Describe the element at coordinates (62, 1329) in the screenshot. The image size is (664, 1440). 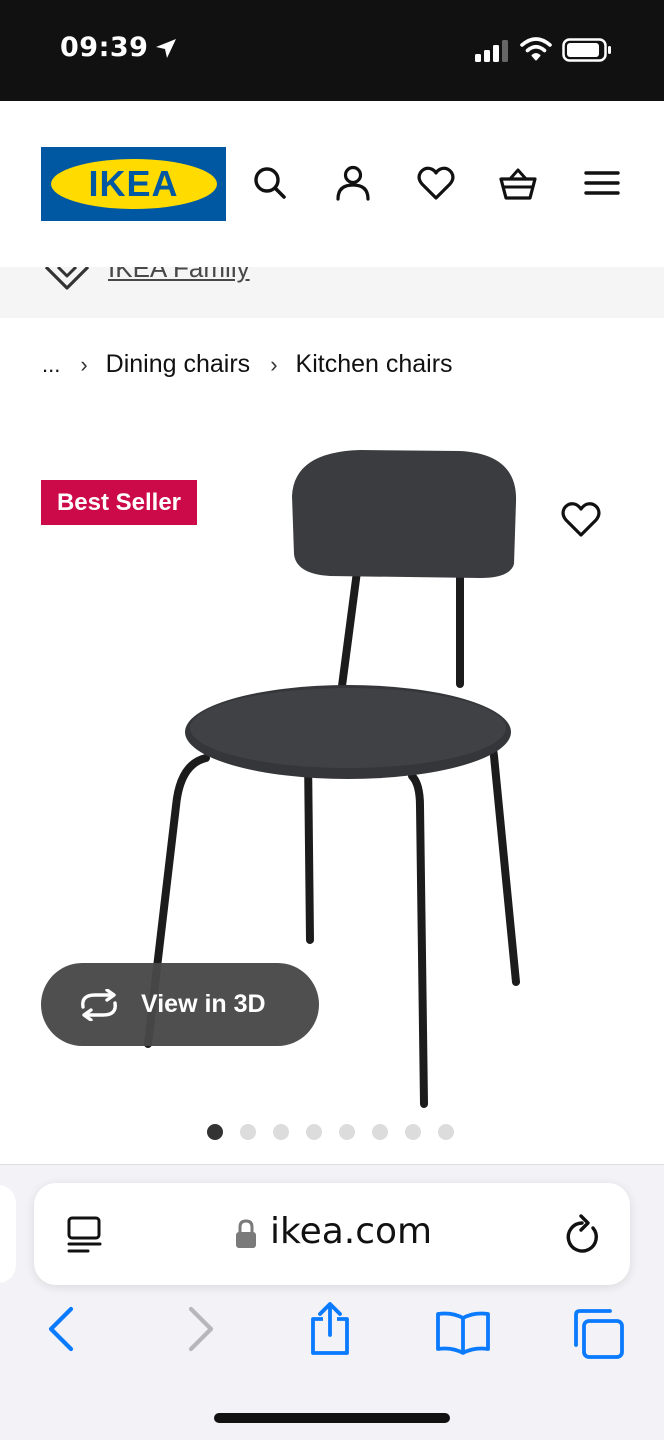
I see `back-chevron-icon` at that location.